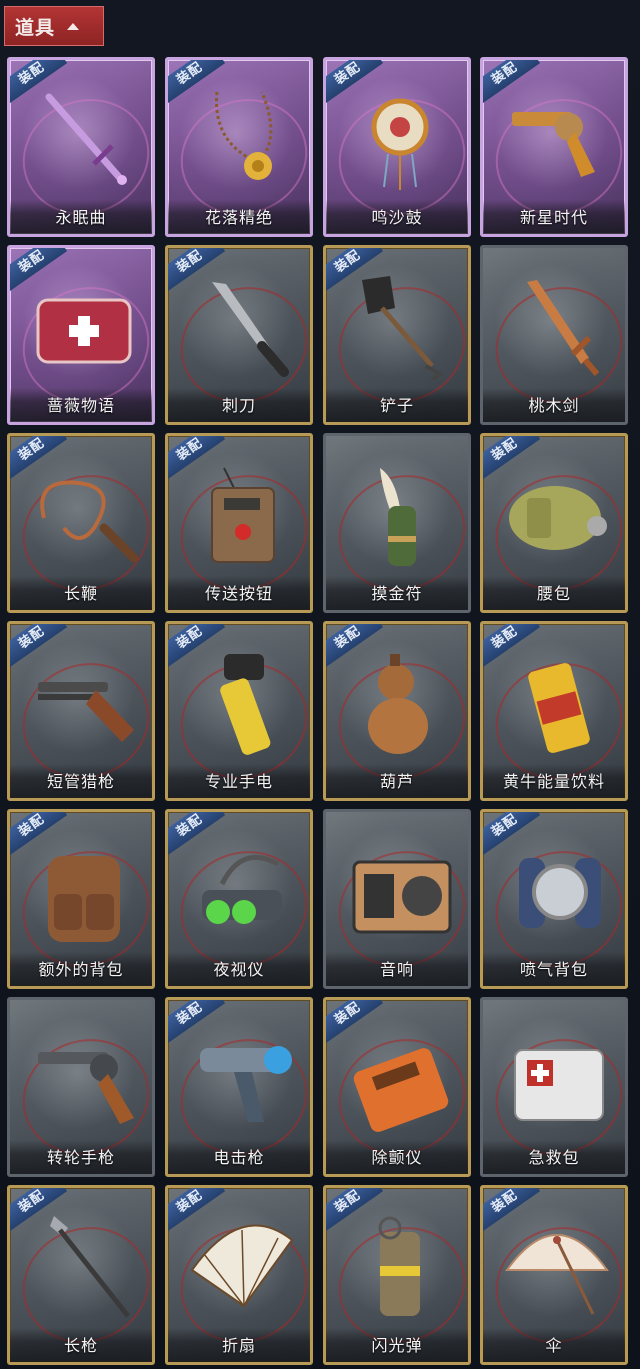 Image resolution: width=640 pixels, height=1369 pixels. I want to click on item-card: 装配 葫芦, so click(397, 711).